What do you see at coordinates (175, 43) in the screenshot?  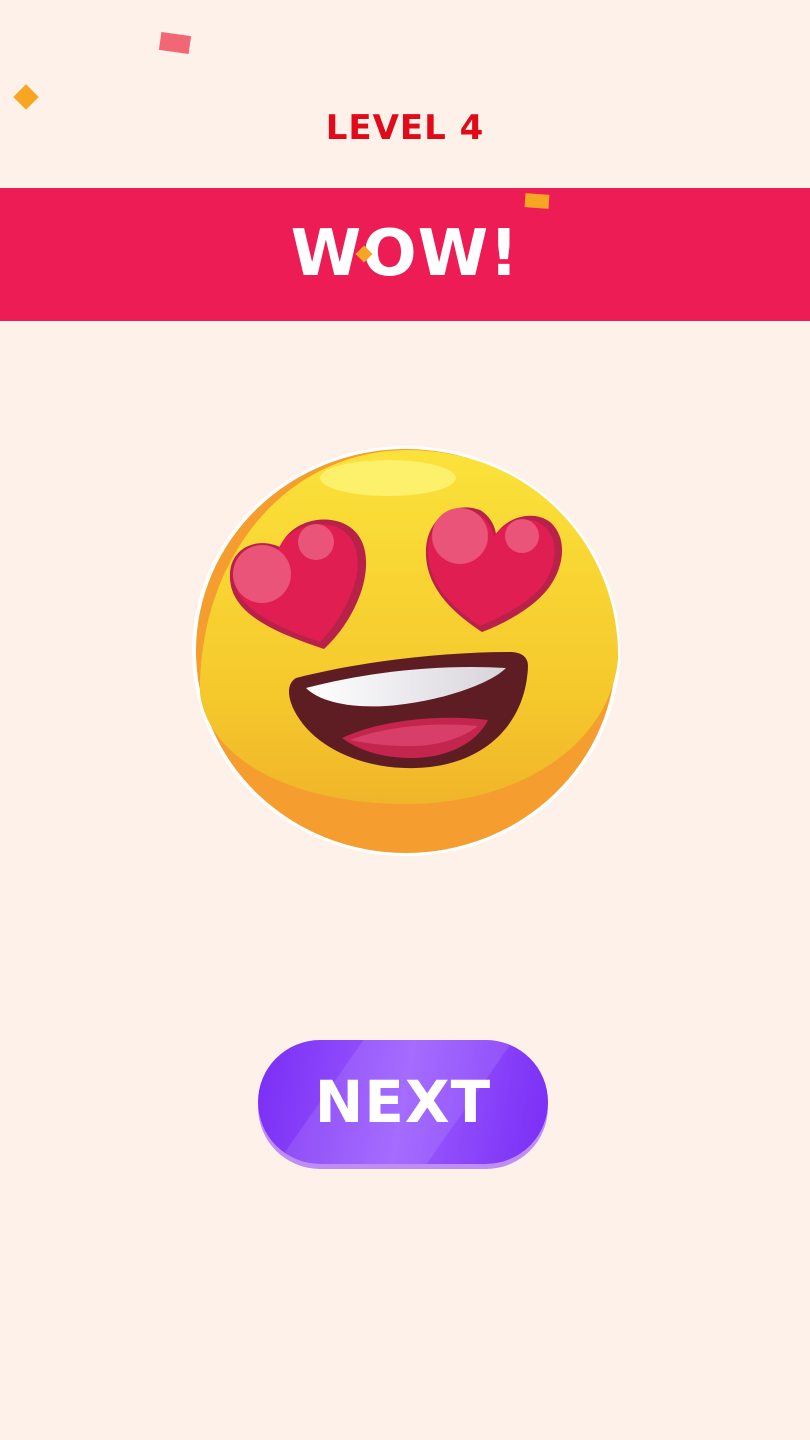 I see `confetti-pink` at bounding box center [175, 43].